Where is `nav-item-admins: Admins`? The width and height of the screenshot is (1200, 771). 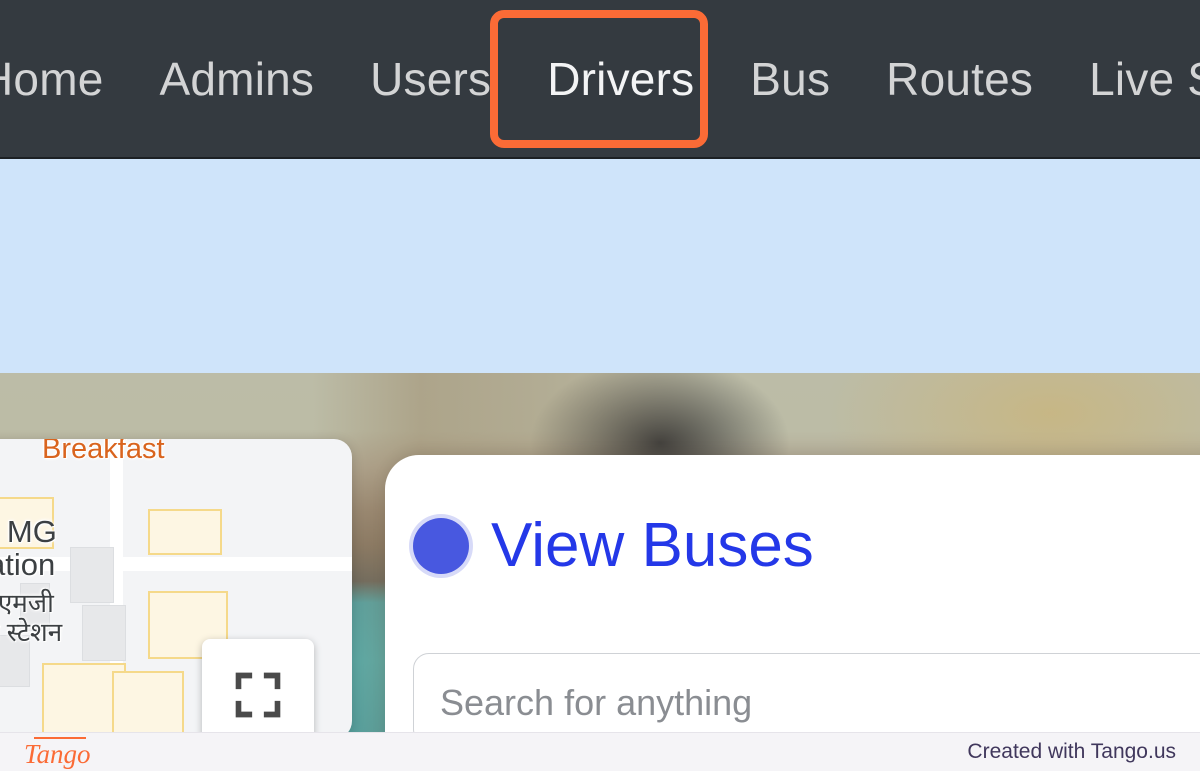 nav-item-admins: Admins is located at coordinates (237, 79).